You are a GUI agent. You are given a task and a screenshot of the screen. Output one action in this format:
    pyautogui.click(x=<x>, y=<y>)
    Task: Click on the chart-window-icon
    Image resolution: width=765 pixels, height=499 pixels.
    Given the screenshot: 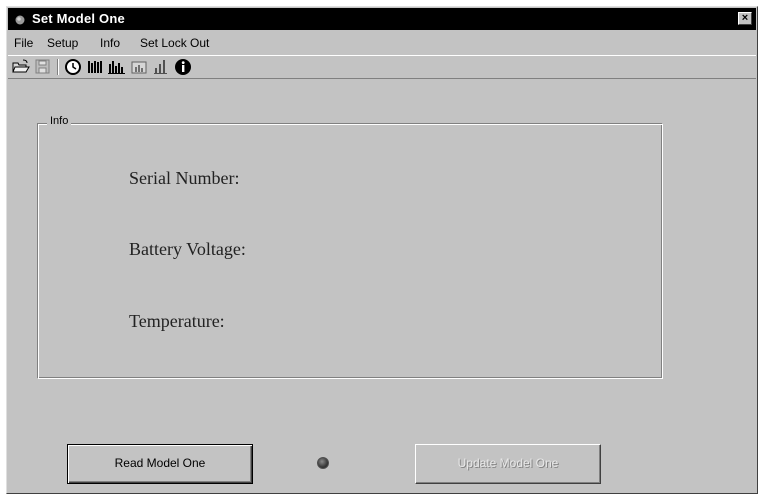 What is the action you would take?
    pyautogui.click(x=139, y=67)
    